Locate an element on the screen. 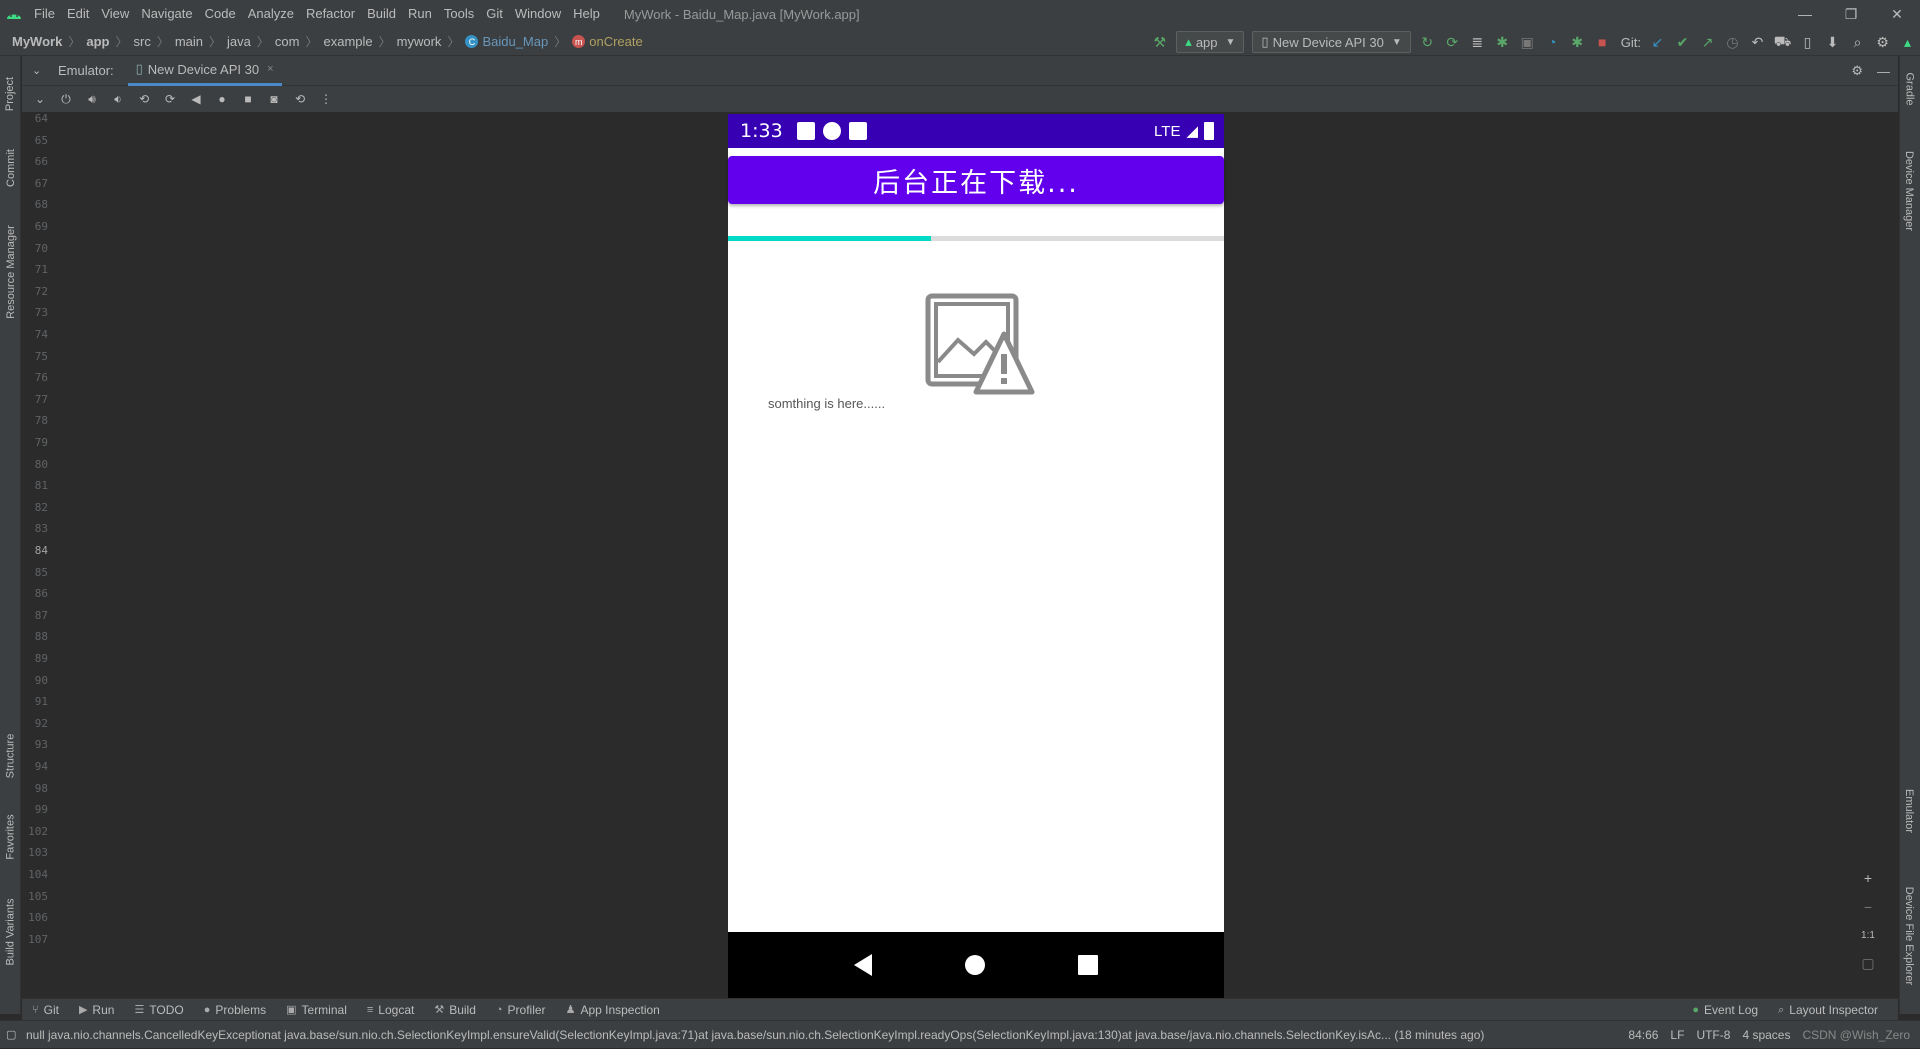 The width and height of the screenshot is (1920, 1049). line-separator: LF is located at coordinates (1677, 1035).